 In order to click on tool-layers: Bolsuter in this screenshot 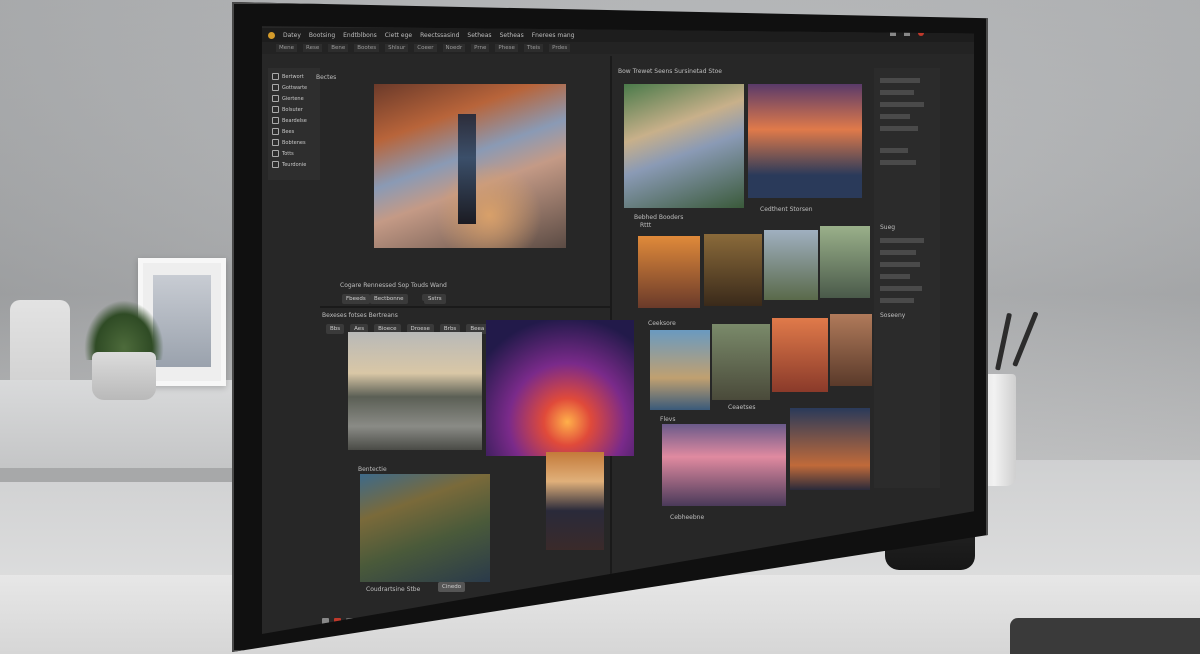, I will do `click(294, 109)`.